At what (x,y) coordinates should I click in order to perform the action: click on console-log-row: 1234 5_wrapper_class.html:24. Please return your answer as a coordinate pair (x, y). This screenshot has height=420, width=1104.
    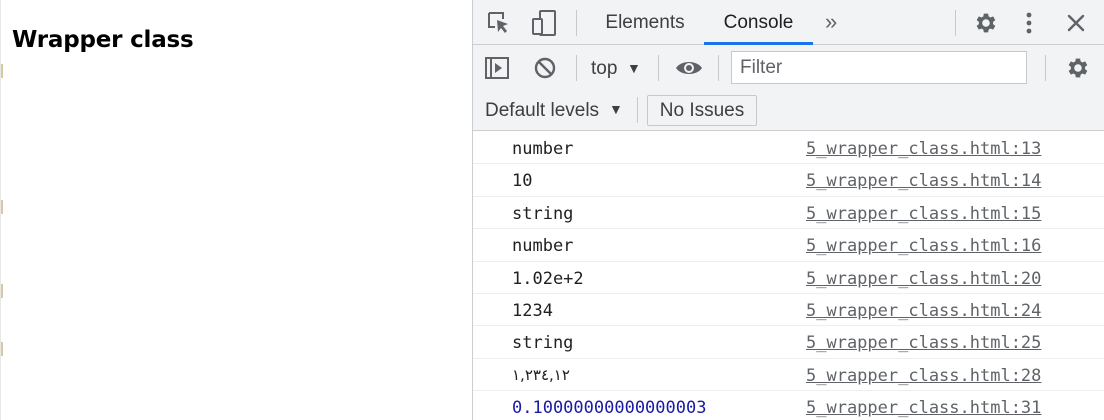
    Looking at the image, I should click on (788, 310).